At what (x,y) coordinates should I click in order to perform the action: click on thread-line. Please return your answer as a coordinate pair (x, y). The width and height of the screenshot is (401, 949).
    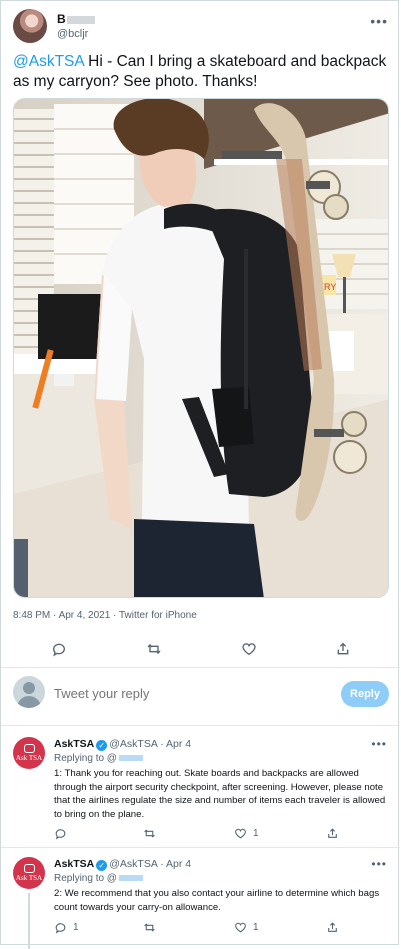
    Looking at the image, I should click on (29, 921).